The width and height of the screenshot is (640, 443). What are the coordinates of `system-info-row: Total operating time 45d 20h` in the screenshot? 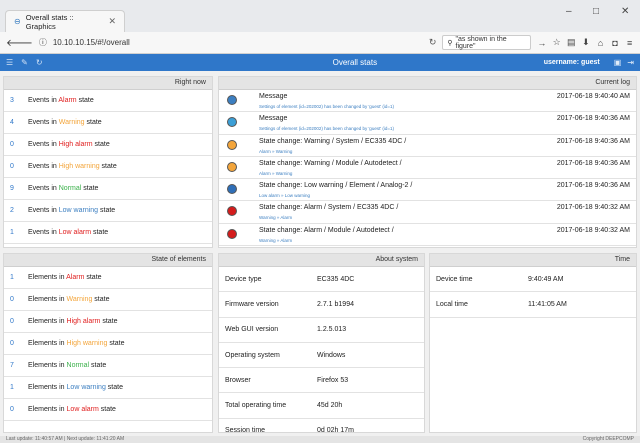 It's located at (321, 406).